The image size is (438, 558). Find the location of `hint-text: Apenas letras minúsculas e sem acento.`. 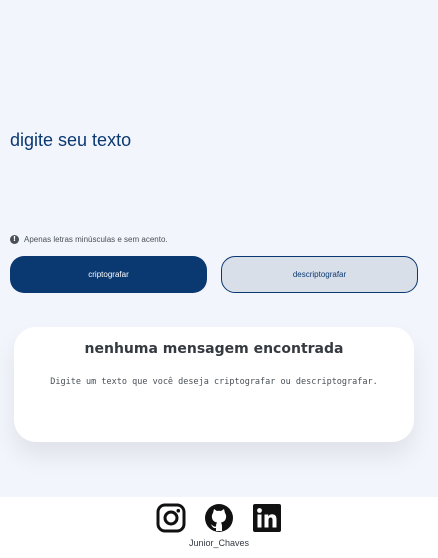

hint-text: Apenas letras minúsculas e sem acento. is located at coordinates (96, 239).